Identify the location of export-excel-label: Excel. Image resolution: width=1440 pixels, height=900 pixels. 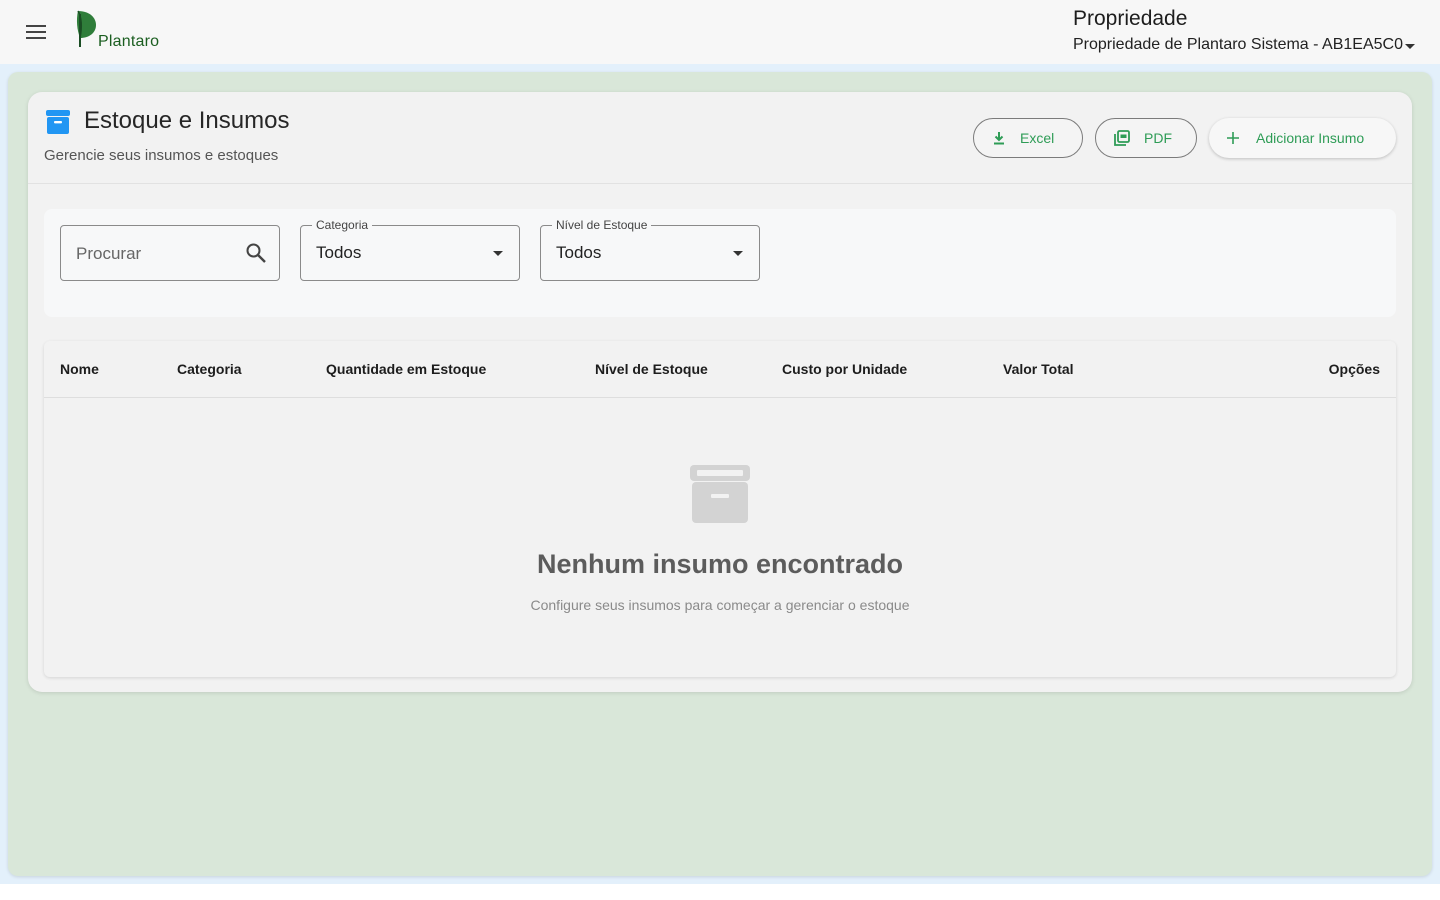
(1037, 138).